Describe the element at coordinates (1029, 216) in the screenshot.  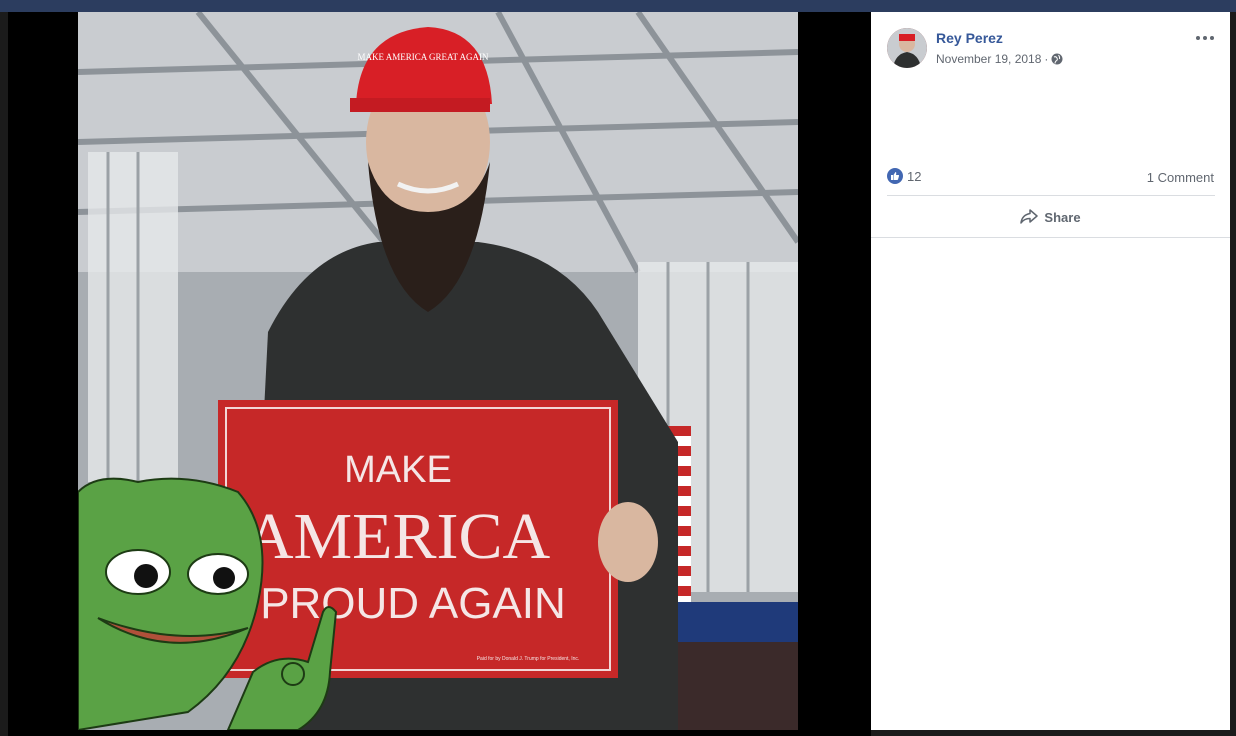
I see `share-icon` at that location.